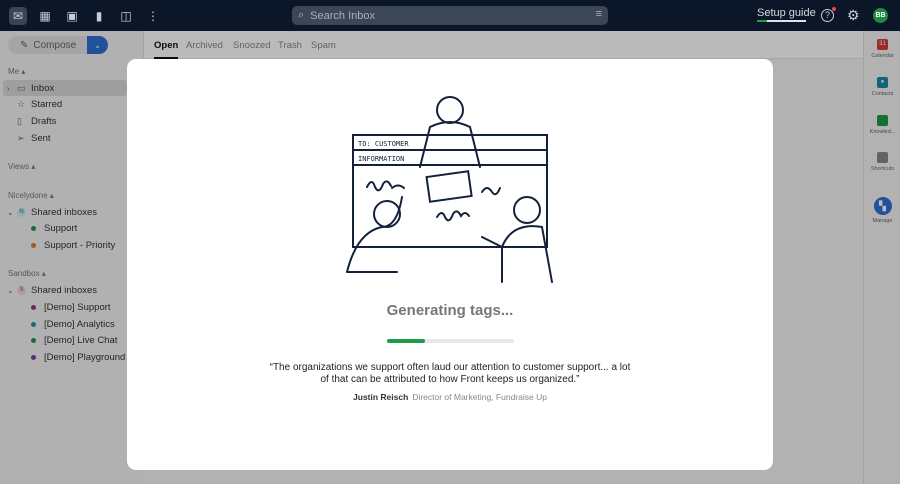 The height and width of the screenshot is (484, 900). Describe the element at coordinates (406, 341) in the screenshot. I see `progress-fill` at that location.